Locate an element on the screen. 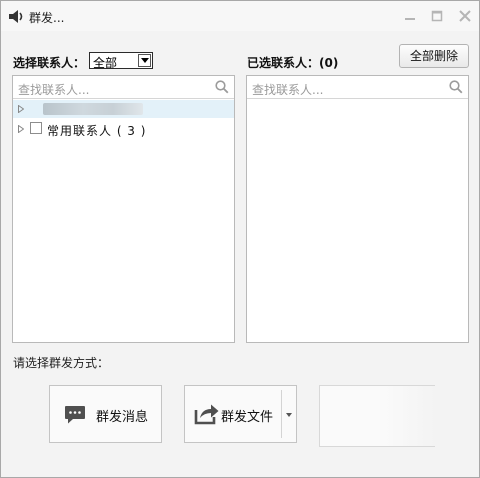  split-divider is located at coordinates (281, 414).